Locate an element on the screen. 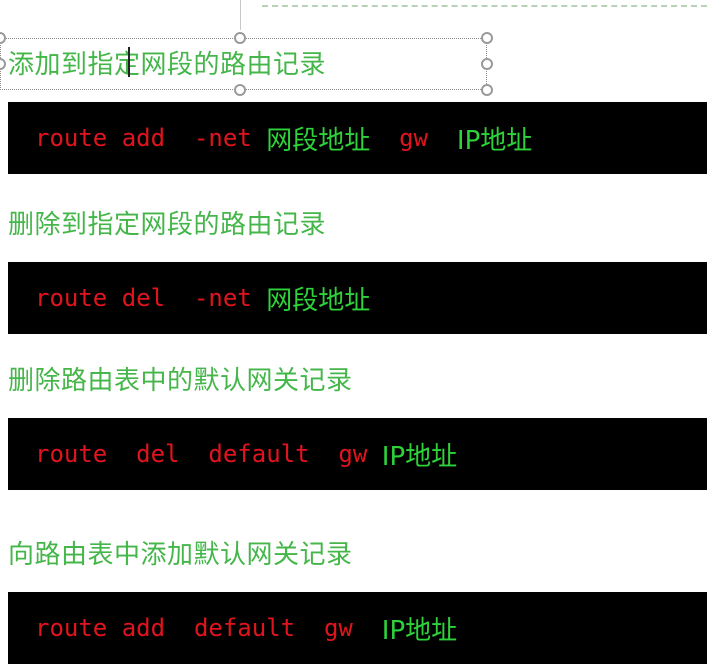 The width and height of the screenshot is (707, 664). heading-add-network-route: 添加到指定网段的路由记录 is located at coordinates (167, 65).